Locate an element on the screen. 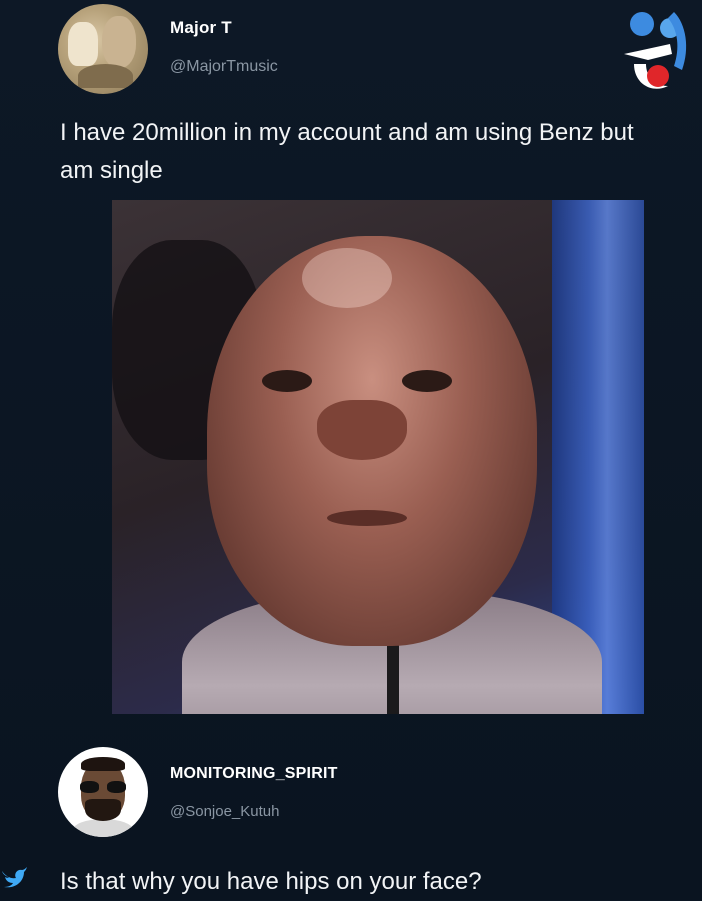 This screenshot has height=901, width=702. author-name: MONITORING_SPIRIT is located at coordinates (254, 774).